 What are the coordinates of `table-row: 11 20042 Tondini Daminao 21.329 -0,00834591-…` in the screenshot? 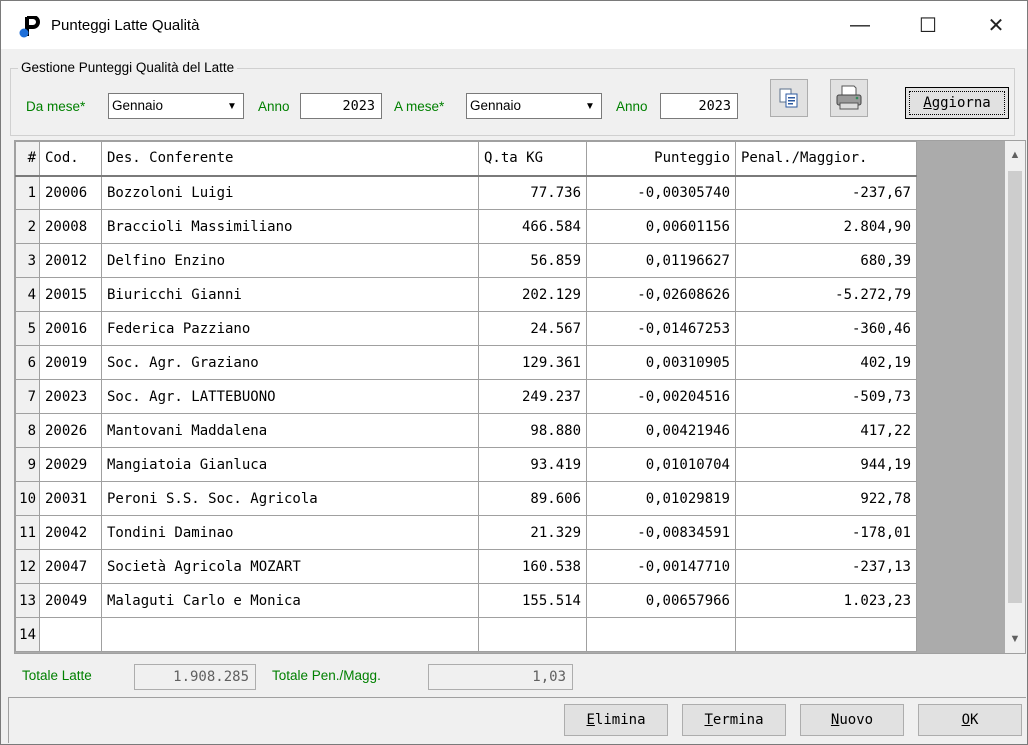 It's located at (466, 532).